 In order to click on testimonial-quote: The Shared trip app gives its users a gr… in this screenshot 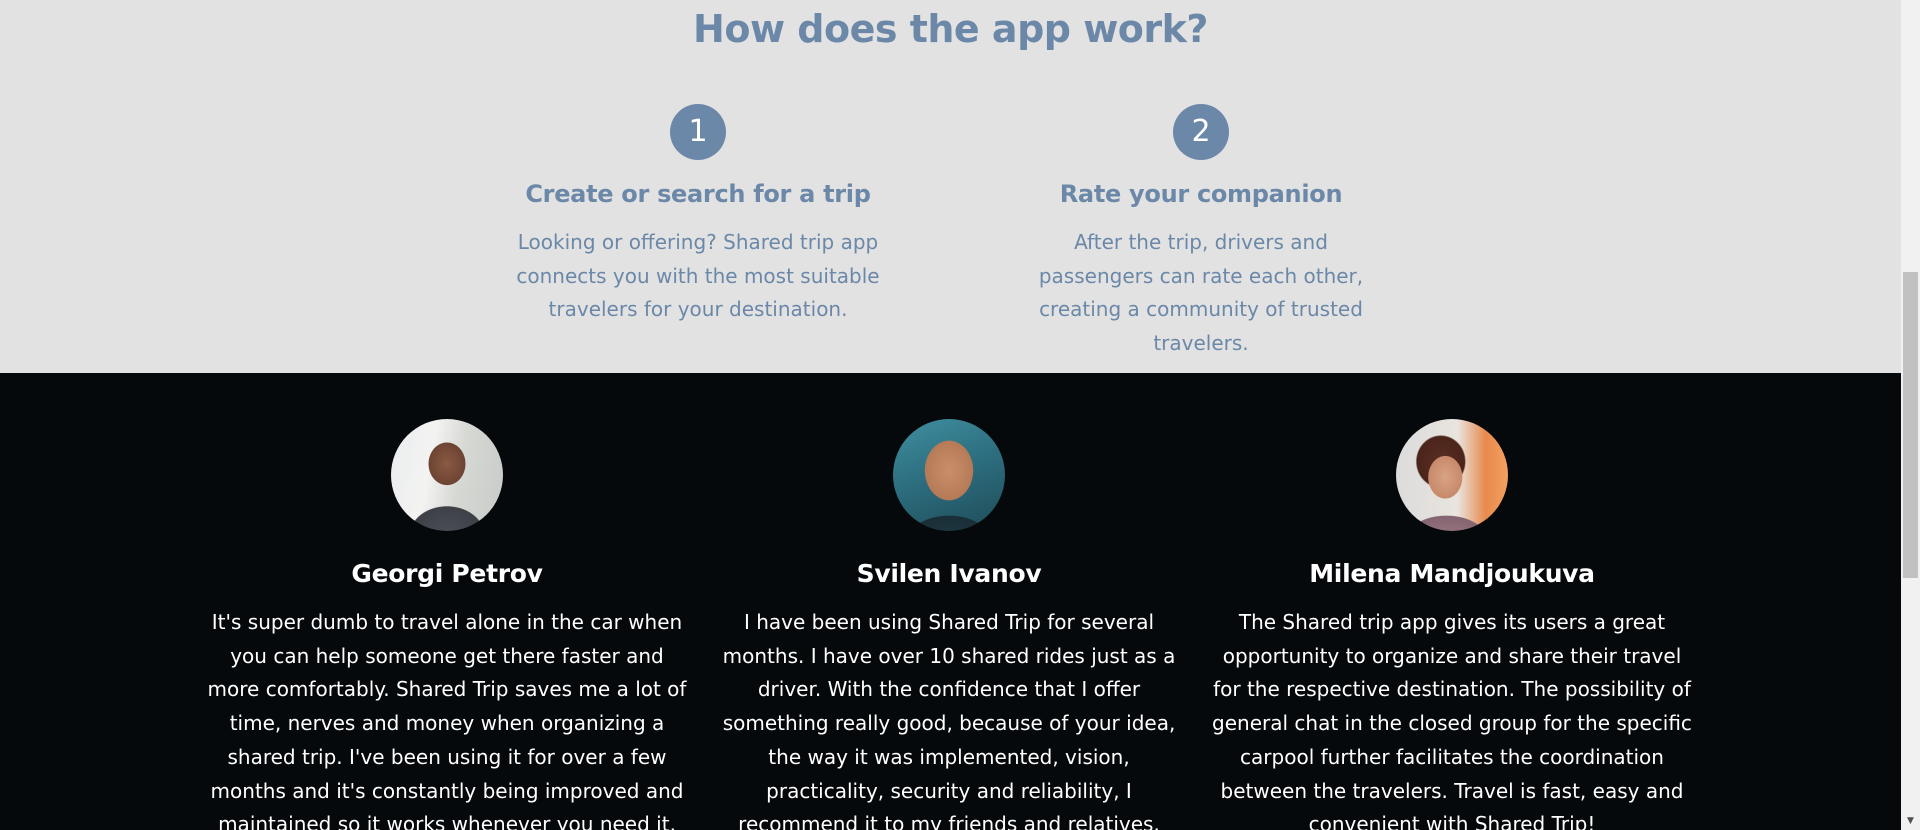, I will do `click(1452, 720)`.